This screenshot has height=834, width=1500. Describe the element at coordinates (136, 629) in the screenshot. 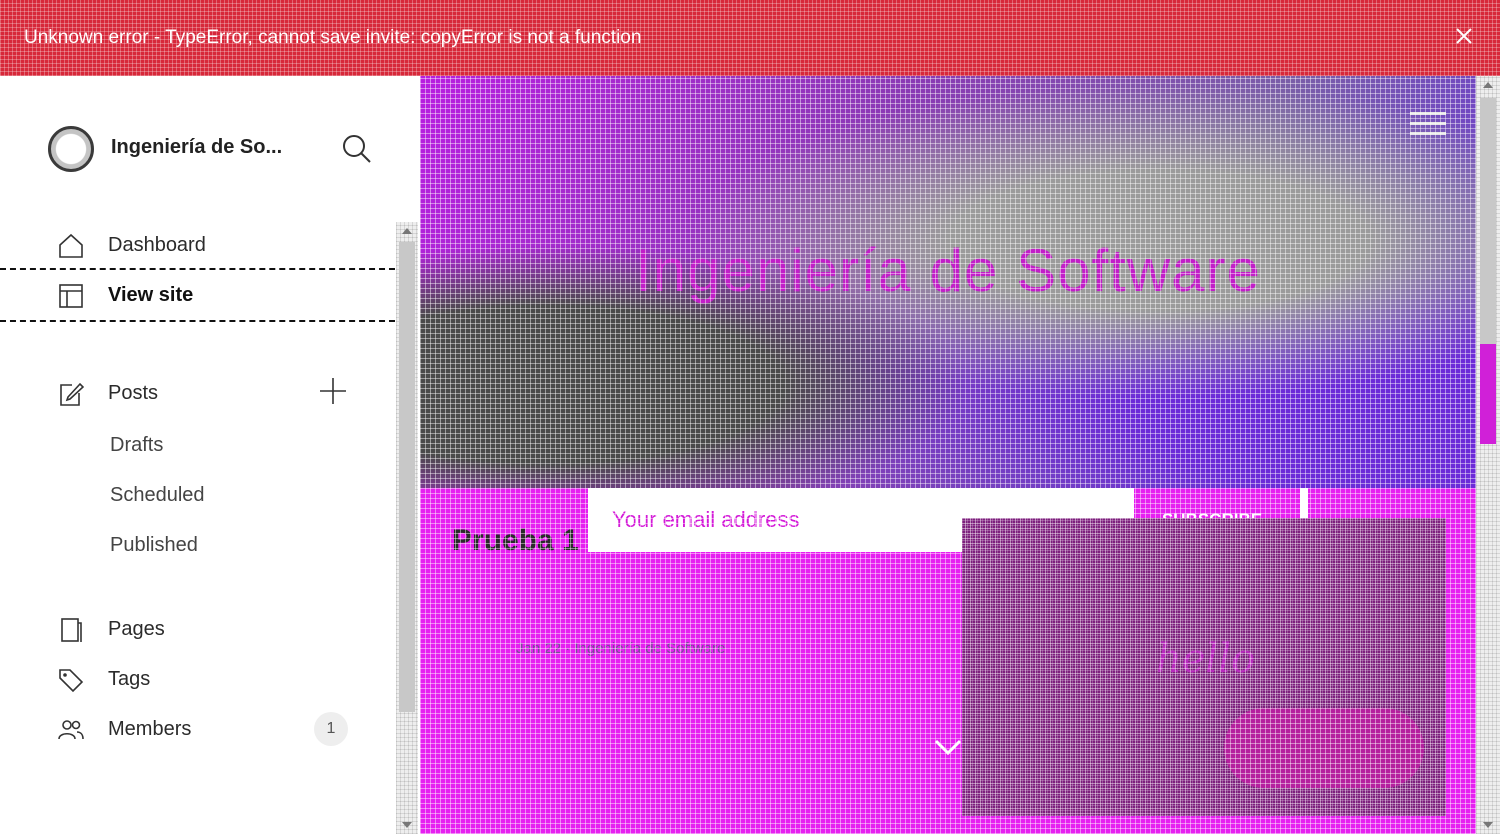

I see `nav-pages-label: Pages` at that location.